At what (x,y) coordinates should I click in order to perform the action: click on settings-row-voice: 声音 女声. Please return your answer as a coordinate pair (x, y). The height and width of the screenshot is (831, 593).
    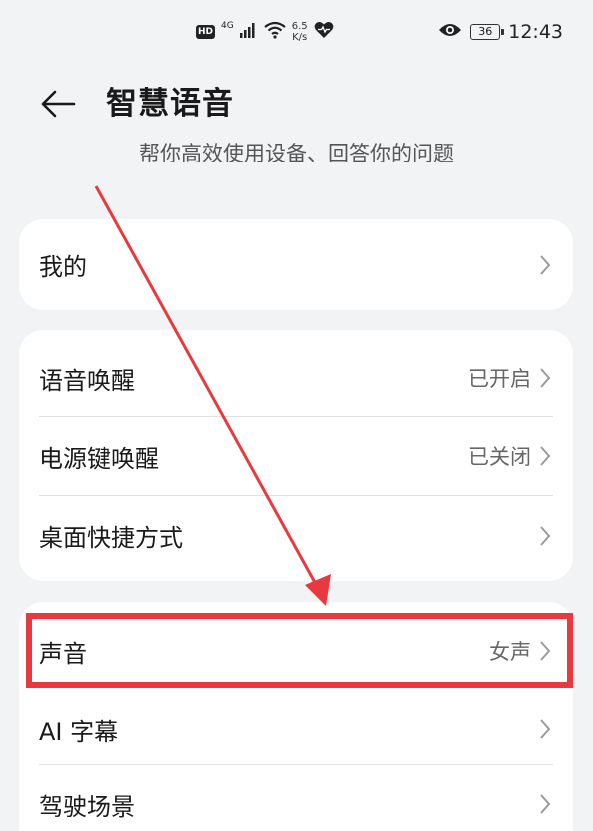
    Looking at the image, I should click on (296, 648).